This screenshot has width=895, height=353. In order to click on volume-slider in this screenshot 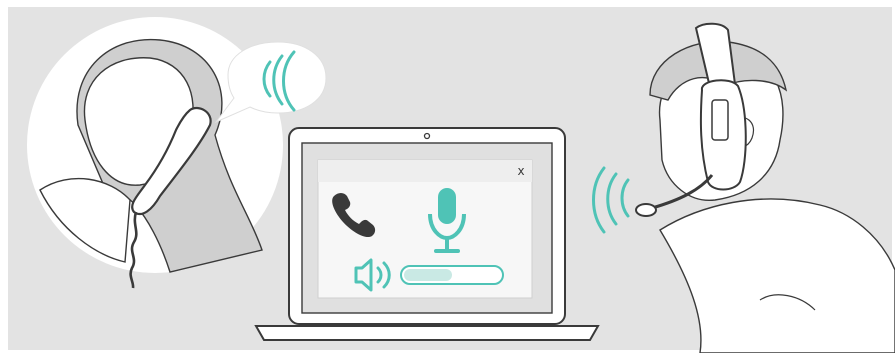, I will do `click(452, 275)`.